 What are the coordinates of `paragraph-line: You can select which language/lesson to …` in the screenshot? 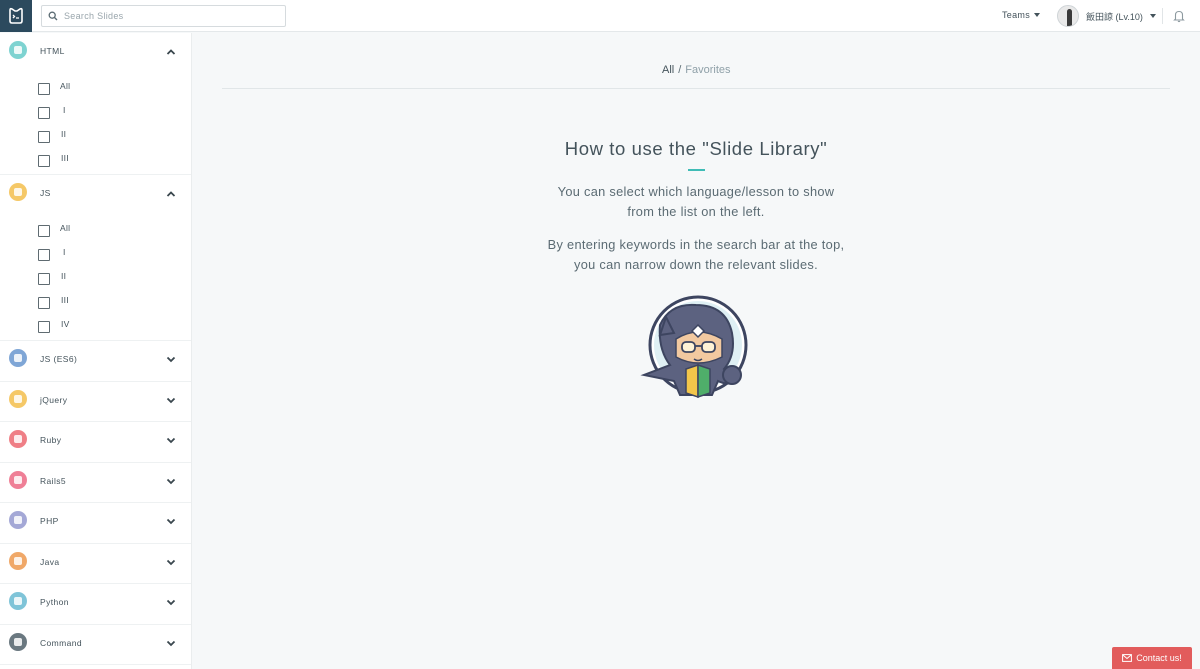 It's located at (696, 191).